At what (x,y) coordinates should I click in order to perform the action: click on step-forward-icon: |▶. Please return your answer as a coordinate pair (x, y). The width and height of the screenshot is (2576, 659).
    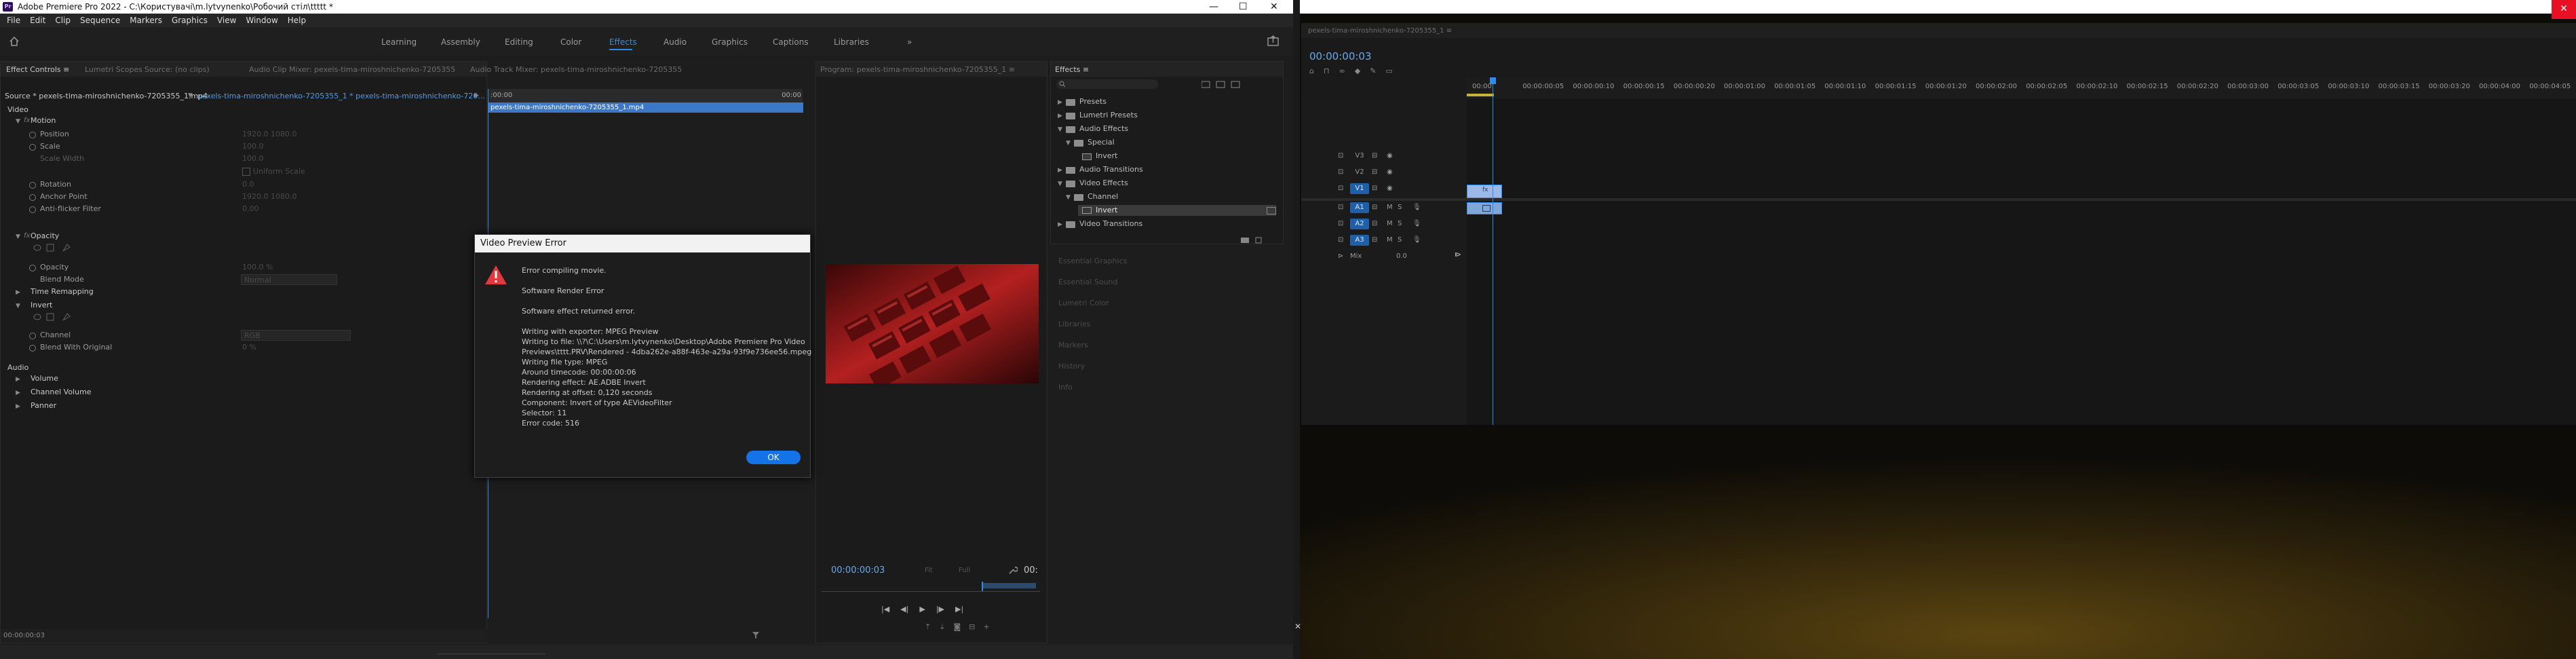
    Looking at the image, I should click on (940, 609).